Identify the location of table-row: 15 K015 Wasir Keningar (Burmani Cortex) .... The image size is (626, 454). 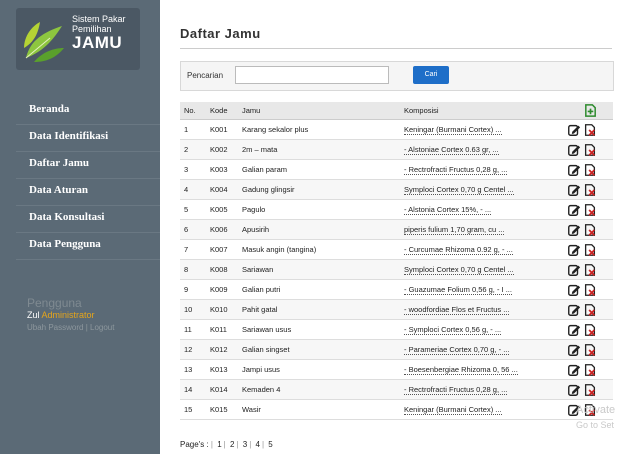
(396, 409).